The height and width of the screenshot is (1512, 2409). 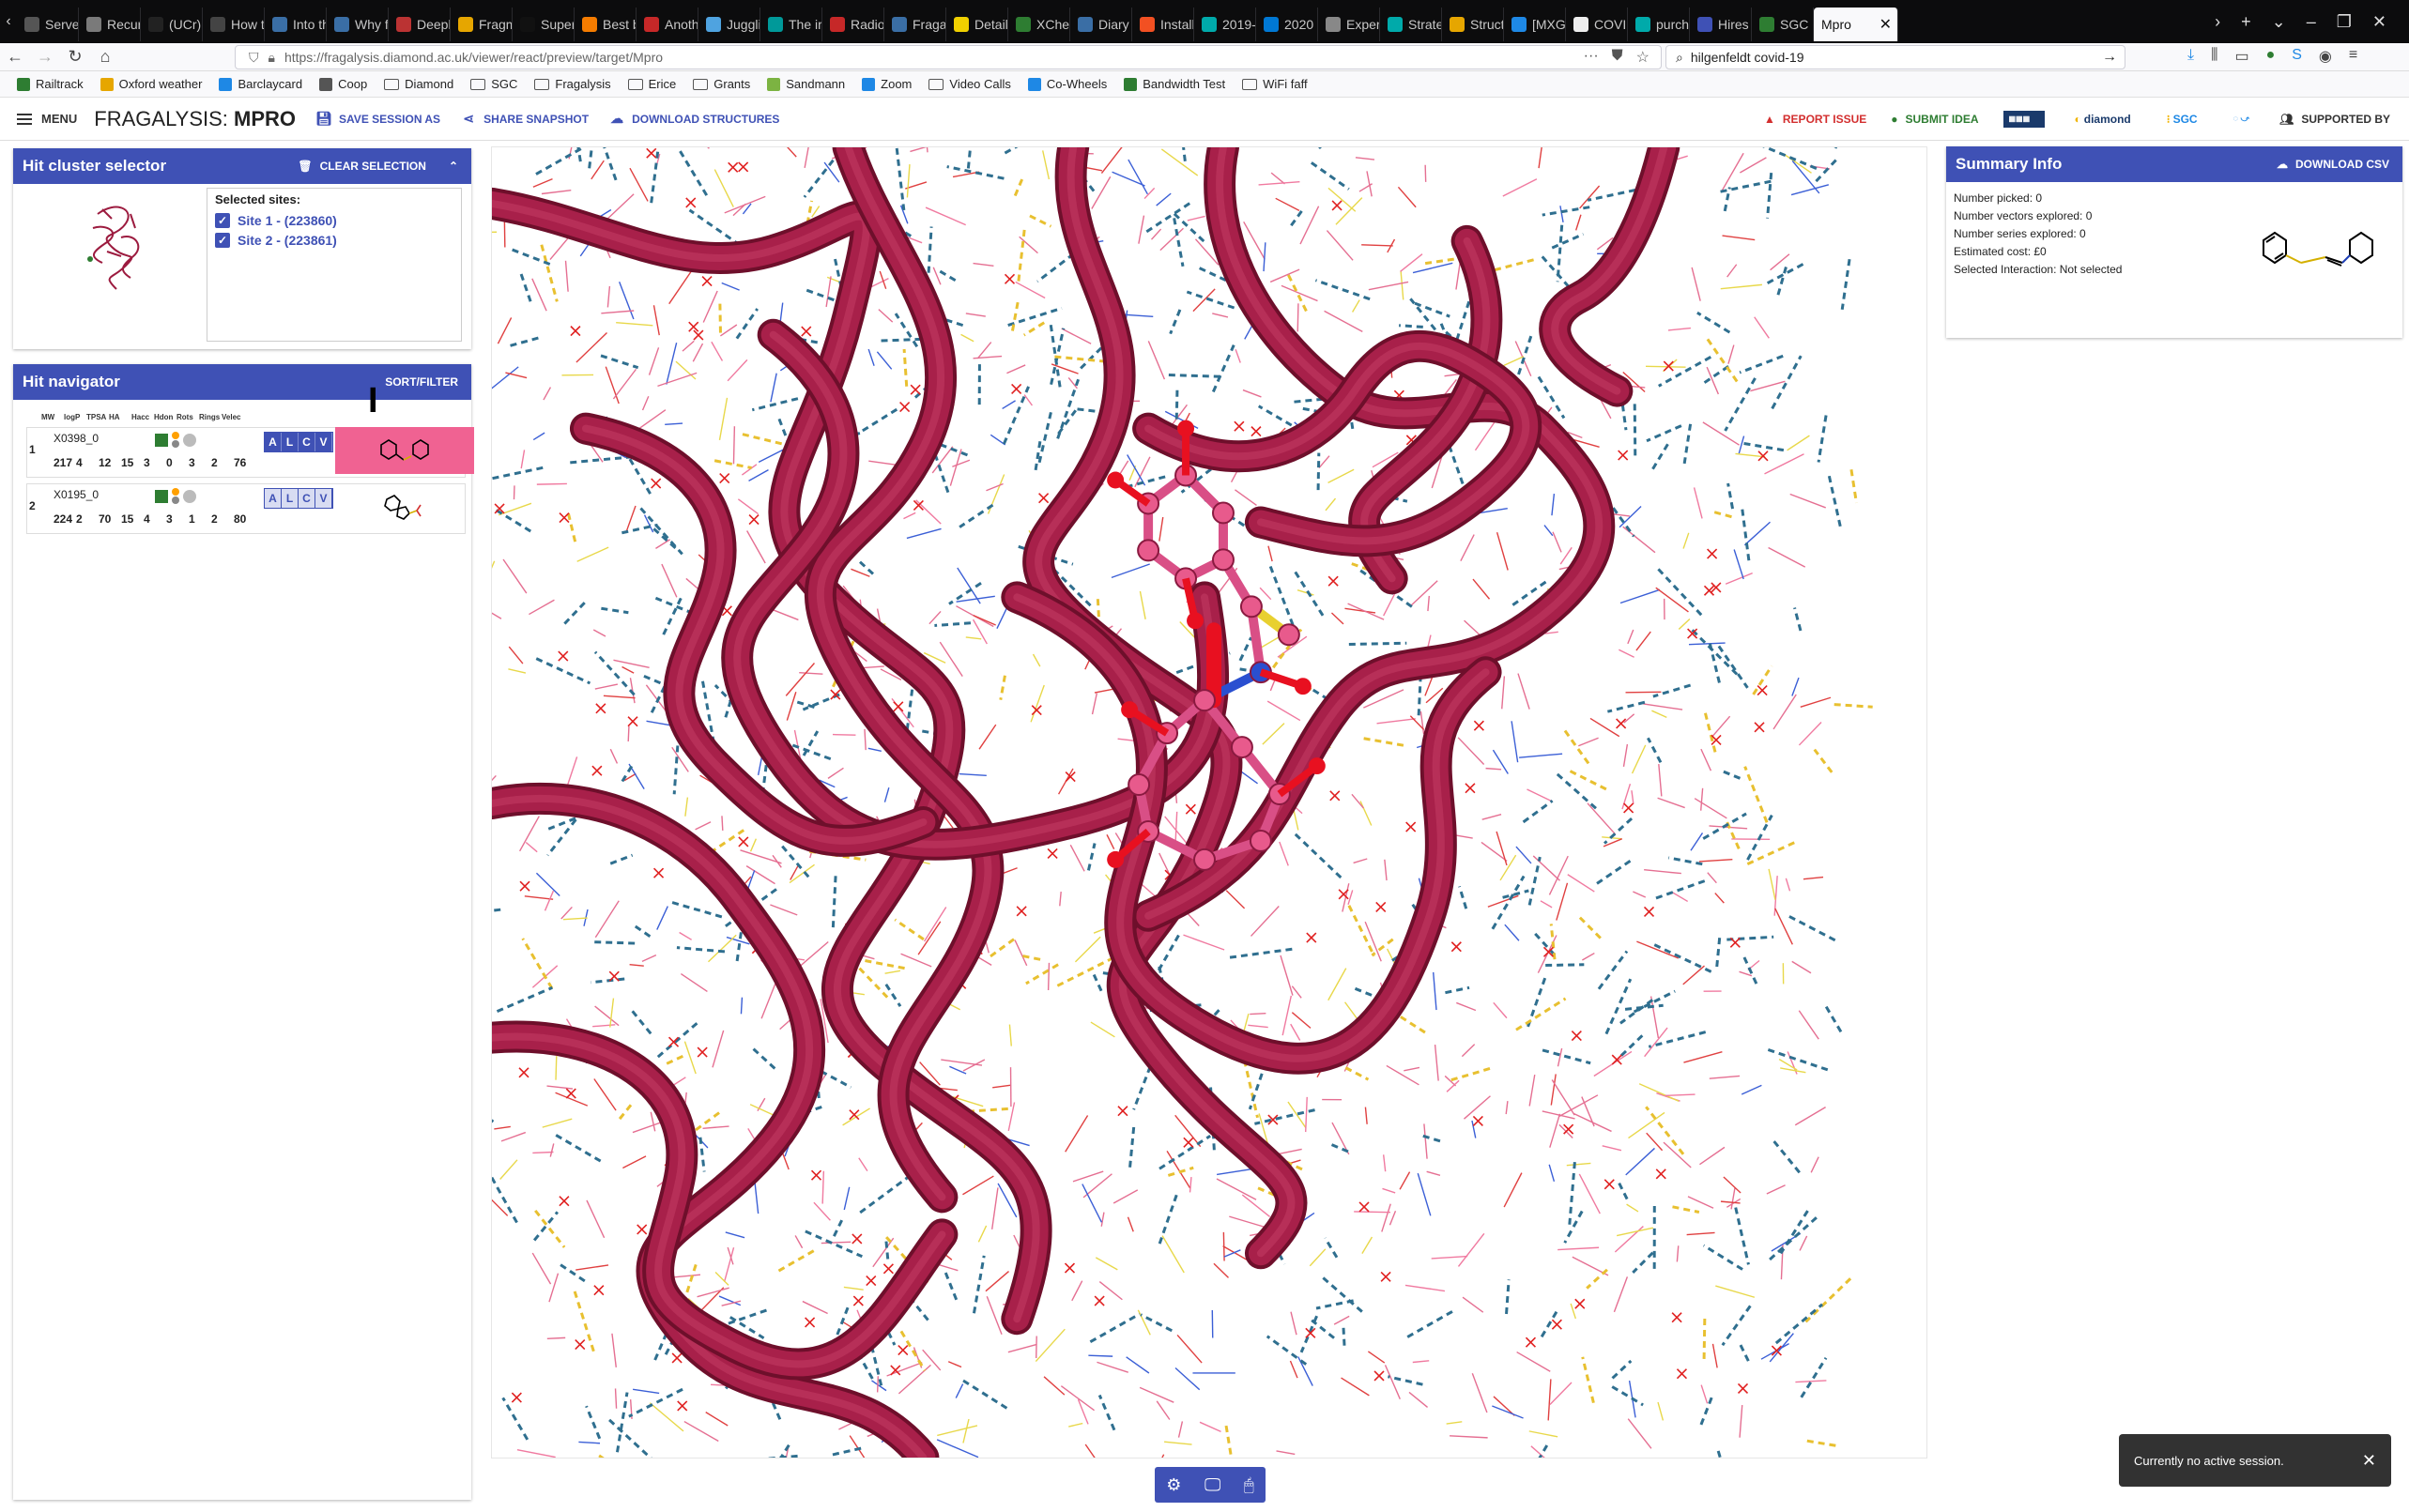 What do you see at coordinates (1815, 119) in the screenshot?
I see `report-issue-button: ▲ REPORT ISSUE` at bounding box center [1815, 119].